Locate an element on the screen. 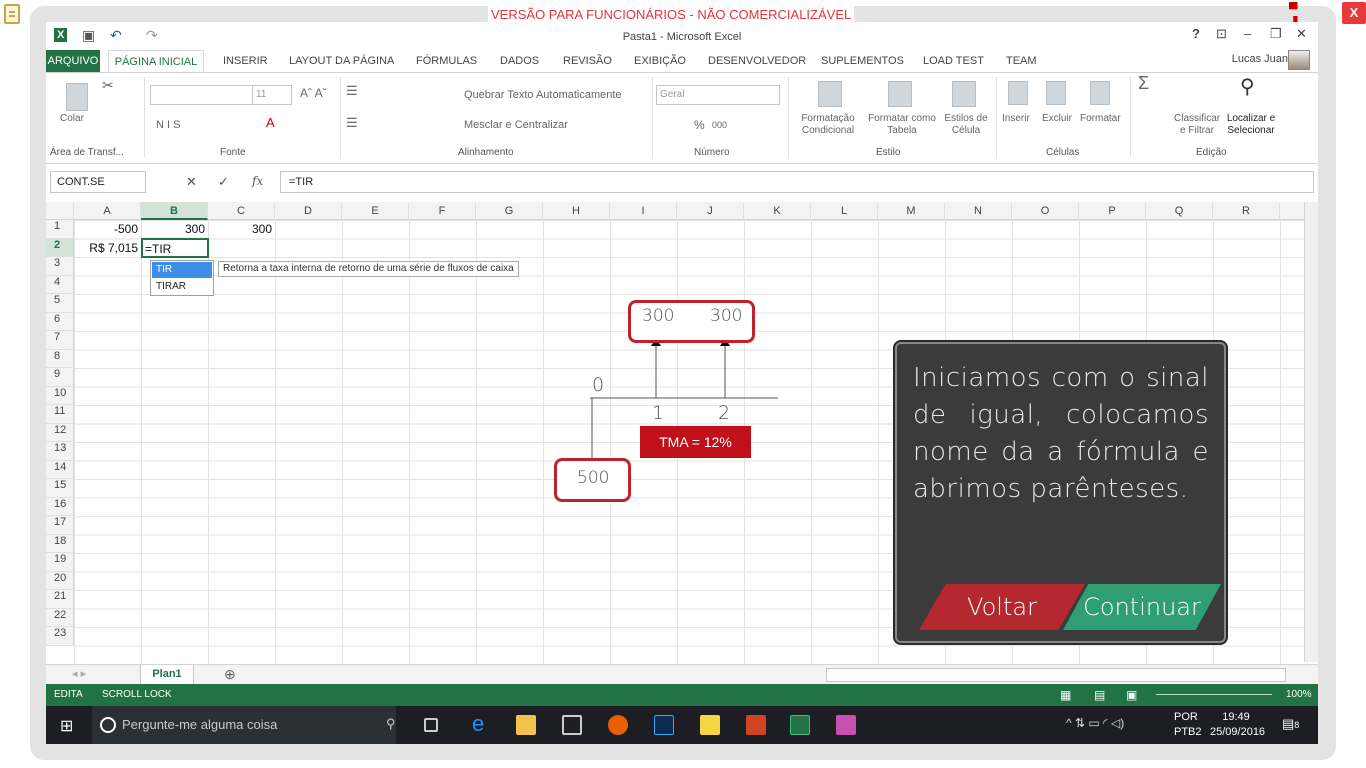 The image size is (1366, 768). tab-inserir: INSERIR is located at coordinates (245, 61).